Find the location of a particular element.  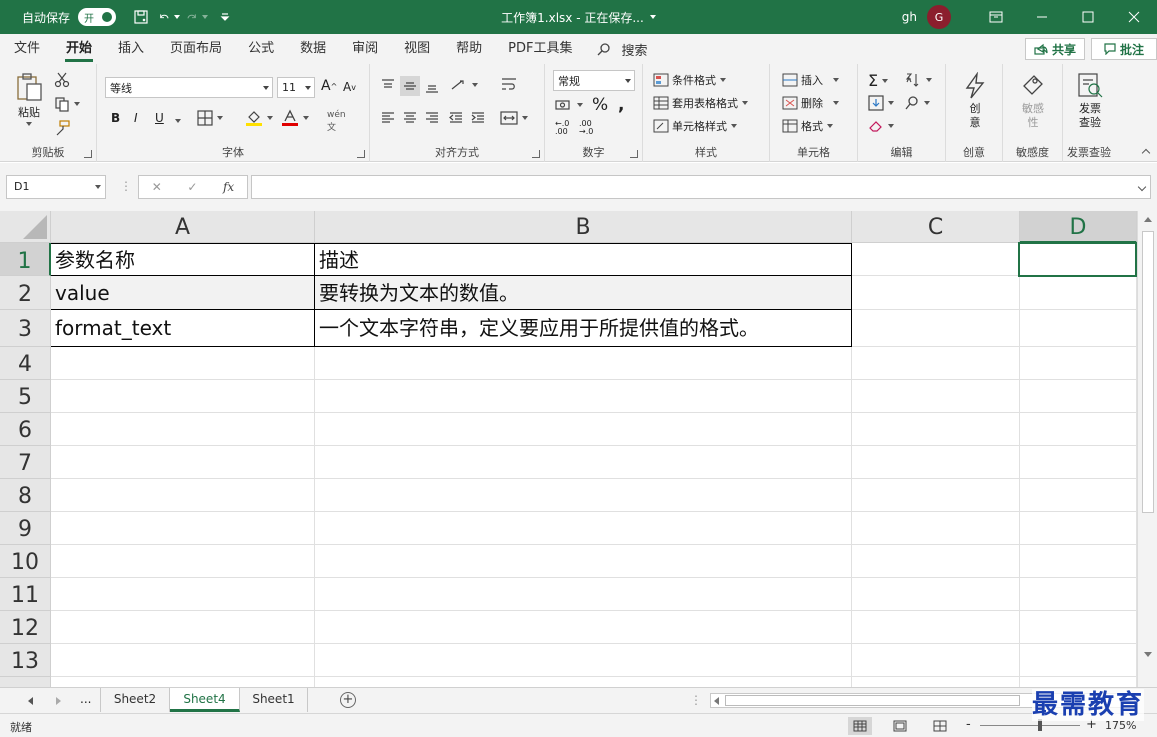

paste-button: 粘贴 is located at coordinates (29, 99).